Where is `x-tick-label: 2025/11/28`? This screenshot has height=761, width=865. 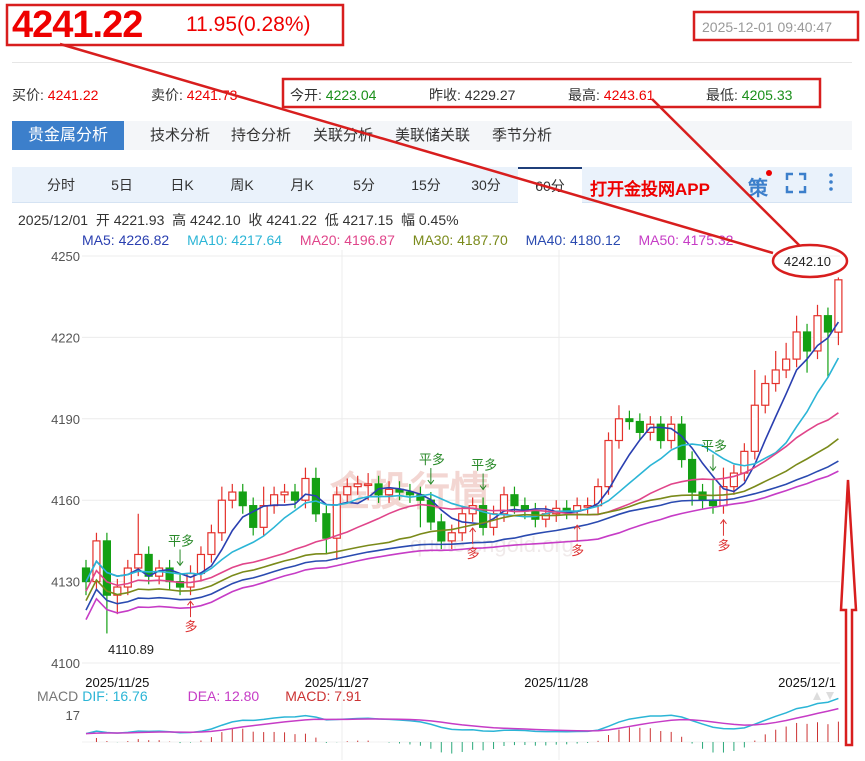
x-tick-label: 2025/11/28 is located at coordinates (556, 682).